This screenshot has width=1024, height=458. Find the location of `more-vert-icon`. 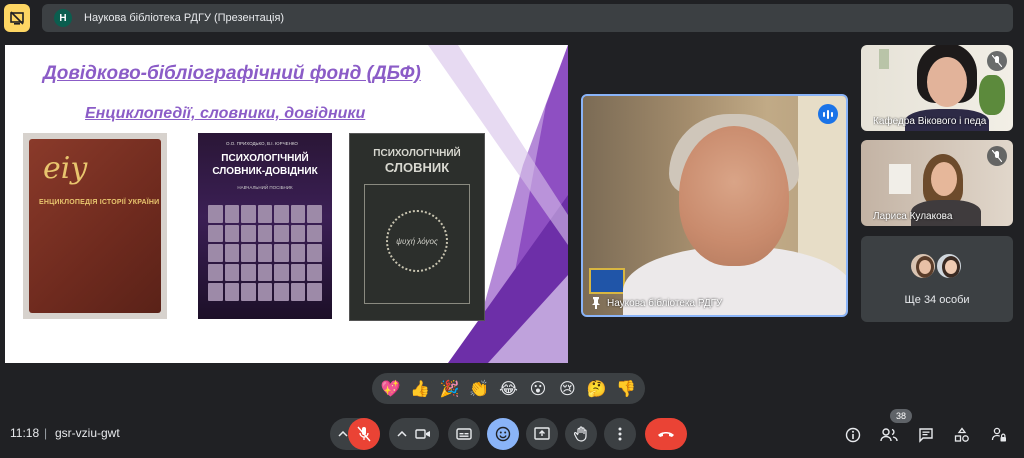

more-vert-icon is located at coordinates (620, 434).